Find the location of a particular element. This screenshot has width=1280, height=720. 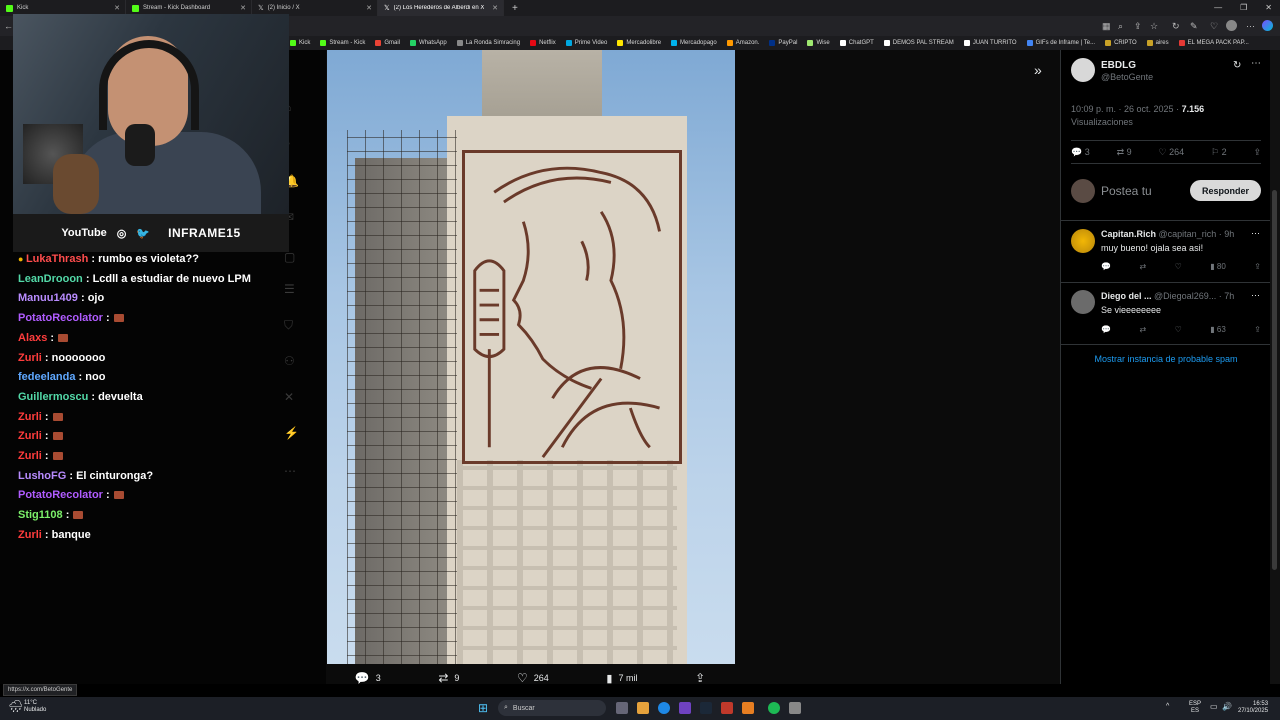

minimize-icon: — is located at coordinates (1218, 7).